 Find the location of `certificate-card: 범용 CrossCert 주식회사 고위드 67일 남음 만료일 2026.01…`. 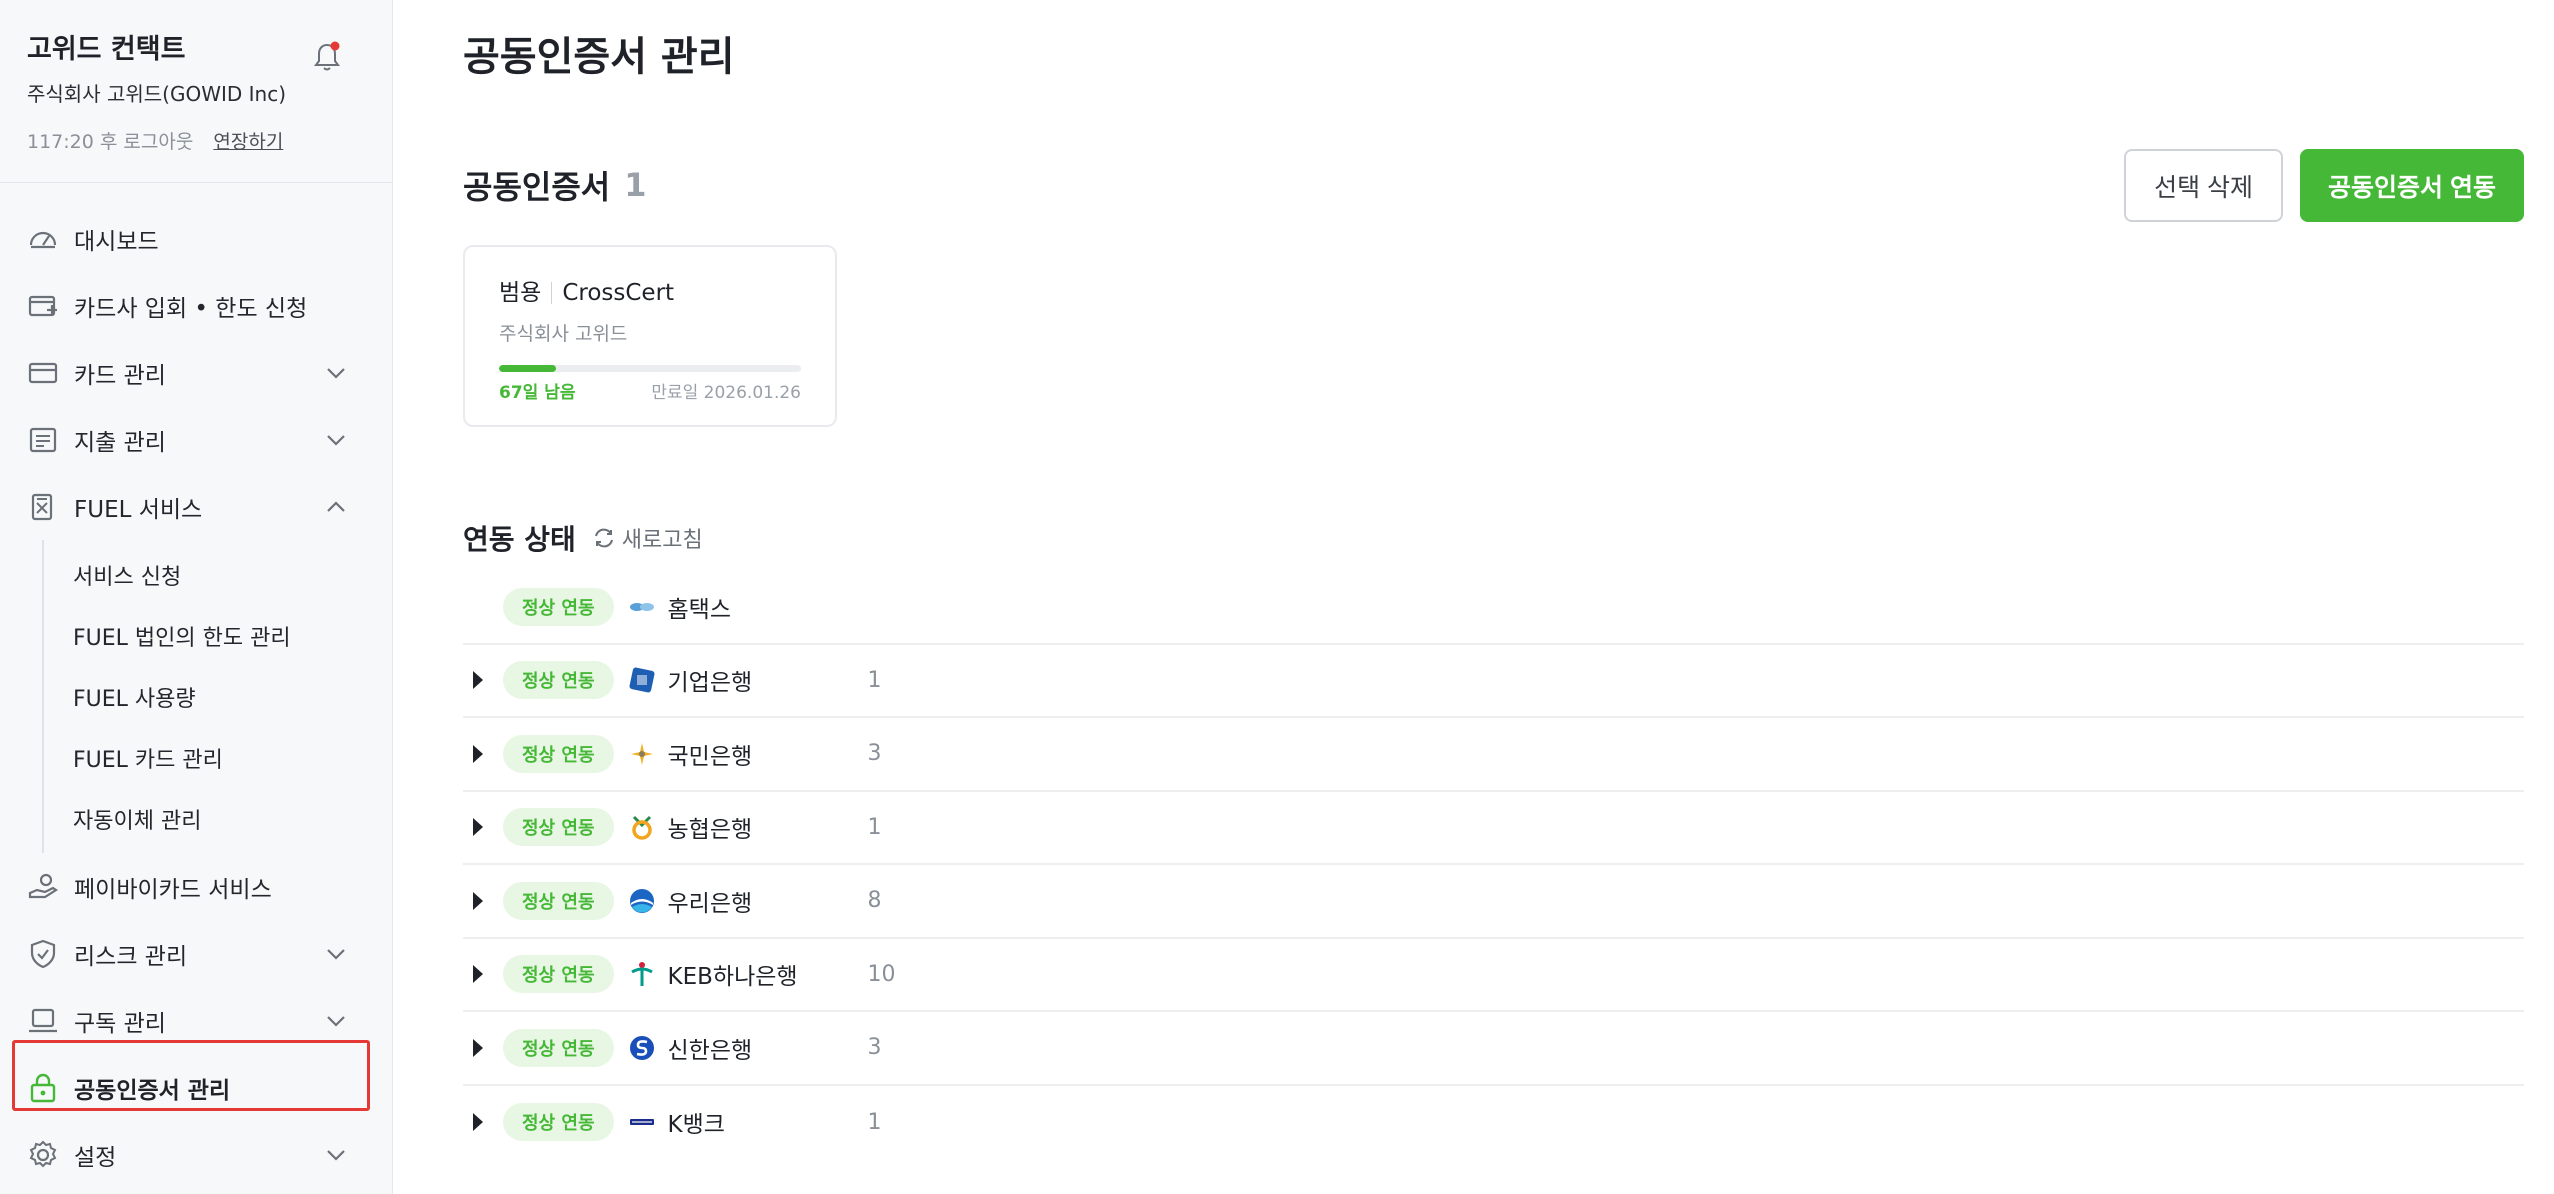

certificate-card: 범용 CrossCert 주식회사 고위드 67일 남음 만료일 2026.01… is located at coordinates (650, 336).